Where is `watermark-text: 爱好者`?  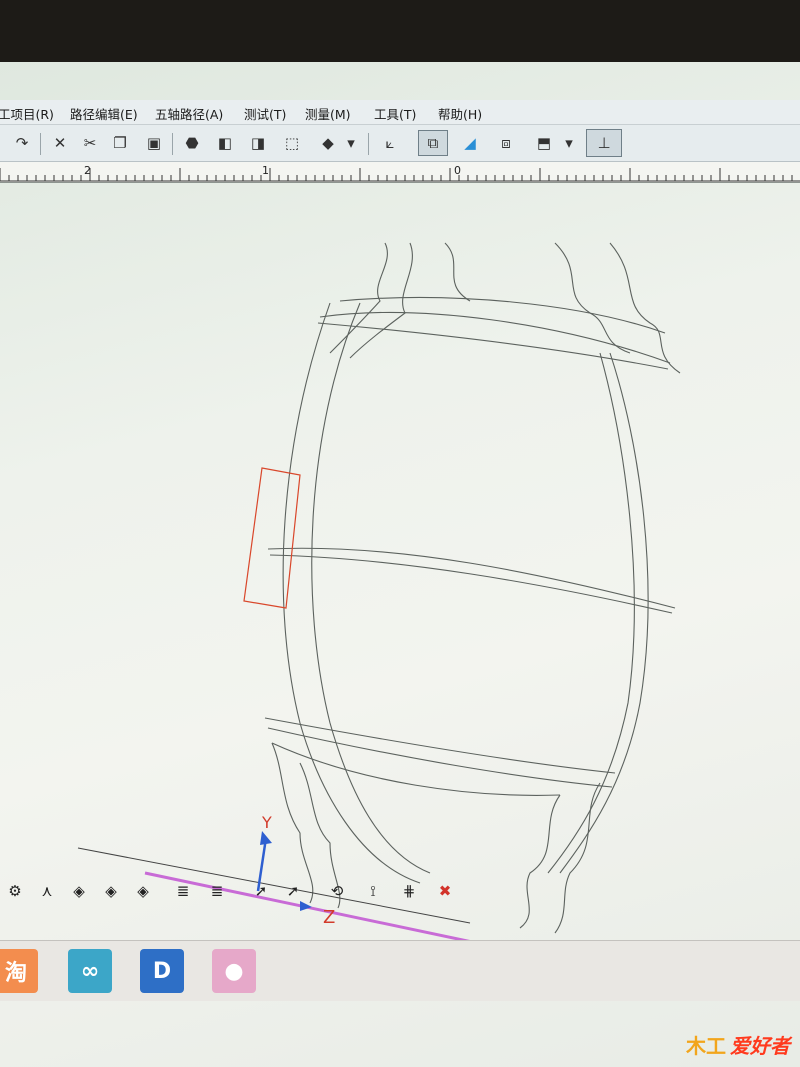
watermark-text: 爱好者 is located at coordinates (760, 1046).